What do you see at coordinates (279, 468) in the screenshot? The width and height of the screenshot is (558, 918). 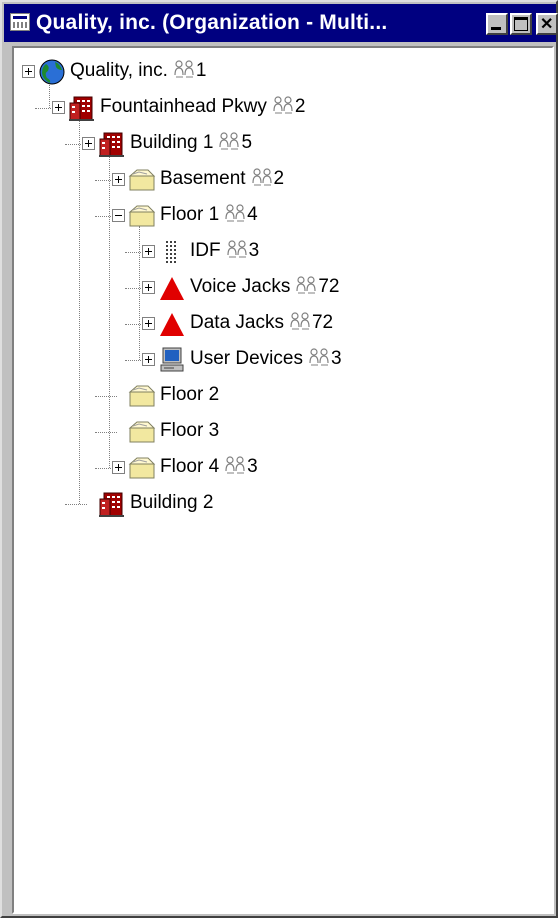 I see `tree-node: Floor 4 3` at bounding box center [279, 468].